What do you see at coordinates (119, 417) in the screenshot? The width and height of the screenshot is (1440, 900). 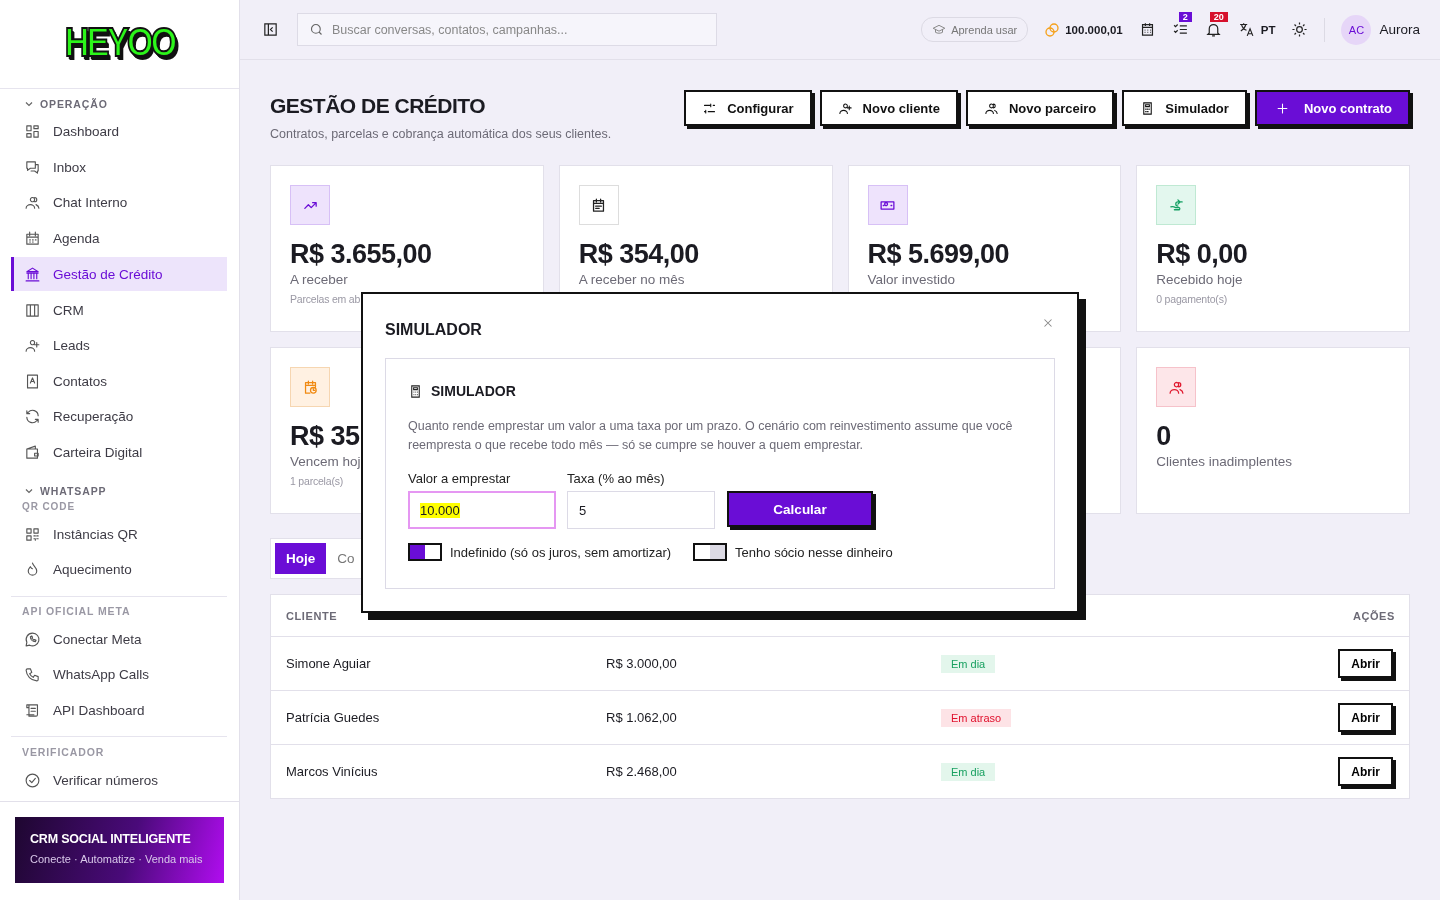 I see `sidebar-item: Recuperação` at bounding box center [119, 417].